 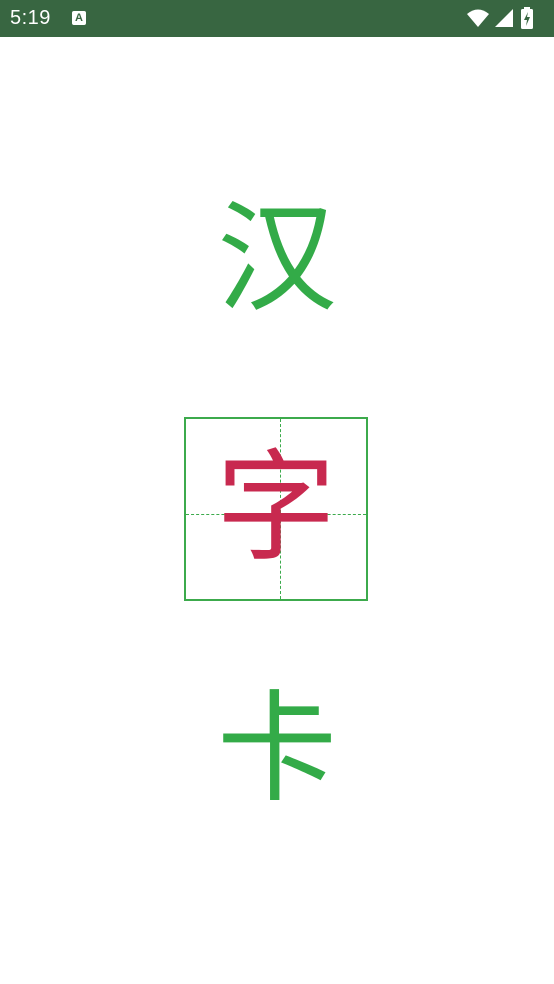 I want to click on wifi-icon, so click(x=478, y=18).